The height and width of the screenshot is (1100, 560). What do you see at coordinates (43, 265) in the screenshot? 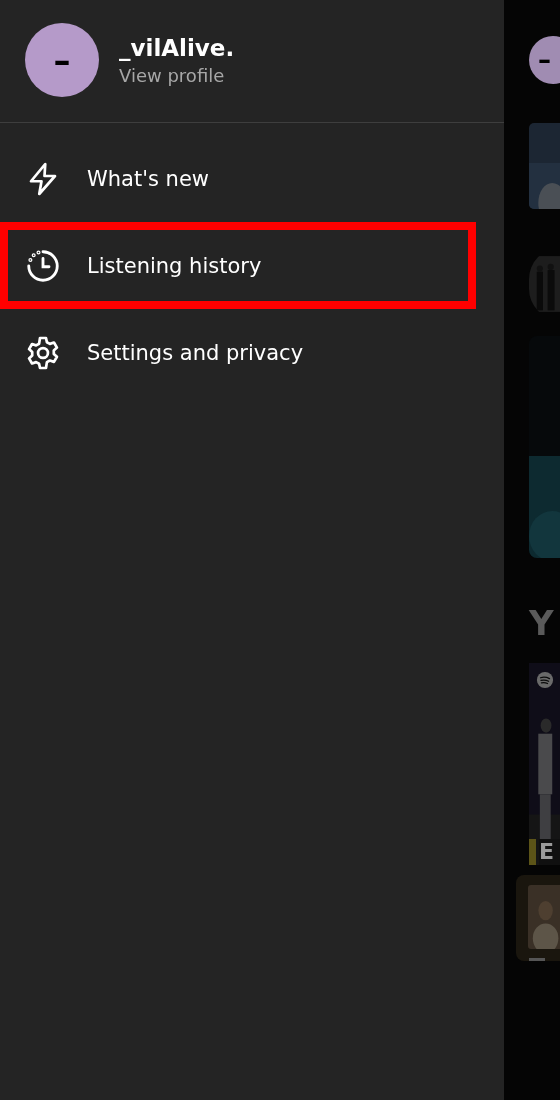
I see `clock-icon` at bounding box center [43, 265].